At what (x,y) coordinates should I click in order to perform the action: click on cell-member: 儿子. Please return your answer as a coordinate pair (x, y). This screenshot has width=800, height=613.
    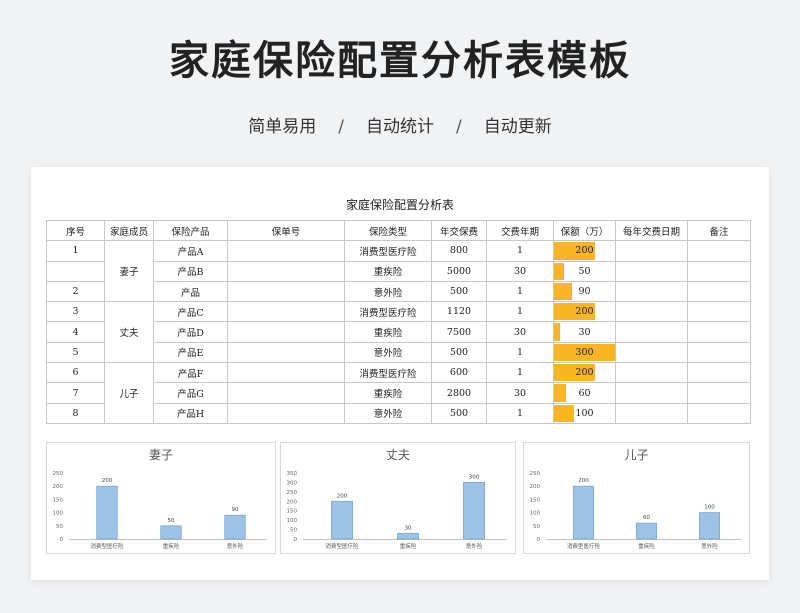
    Looking at the image, I should click on (129, 393).